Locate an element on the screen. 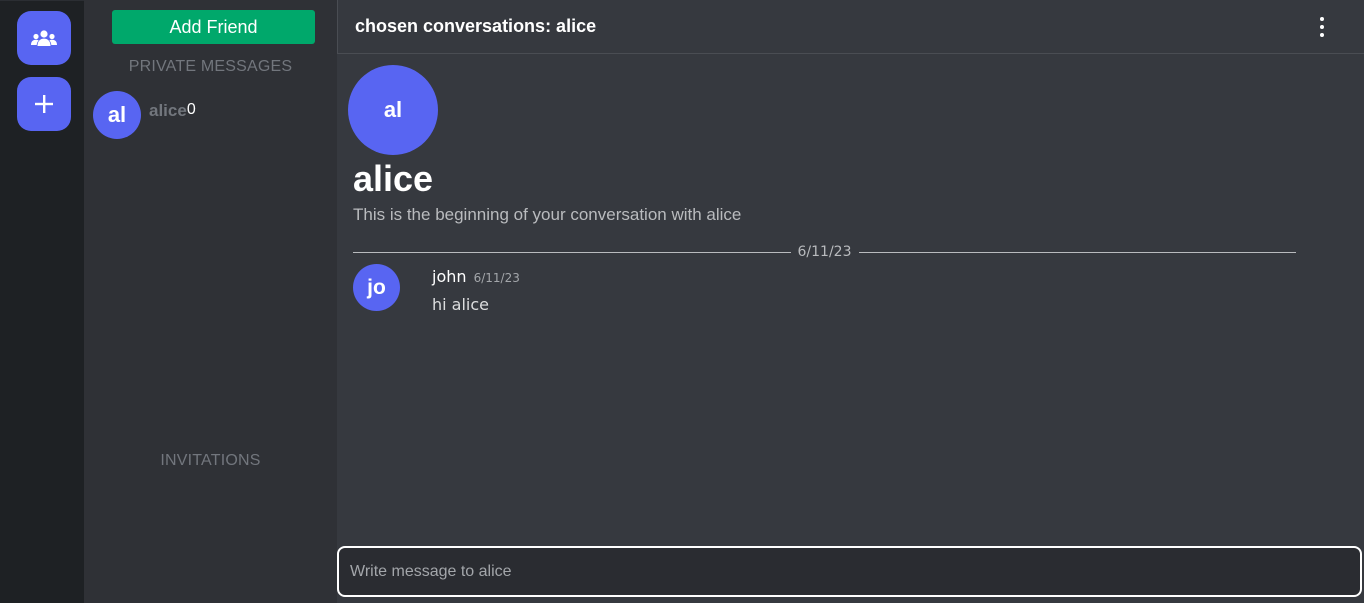 The width and height of the screenshot is (1364, 603). message-timestamp: 6/11/23 is located at coordinates (496, 278).